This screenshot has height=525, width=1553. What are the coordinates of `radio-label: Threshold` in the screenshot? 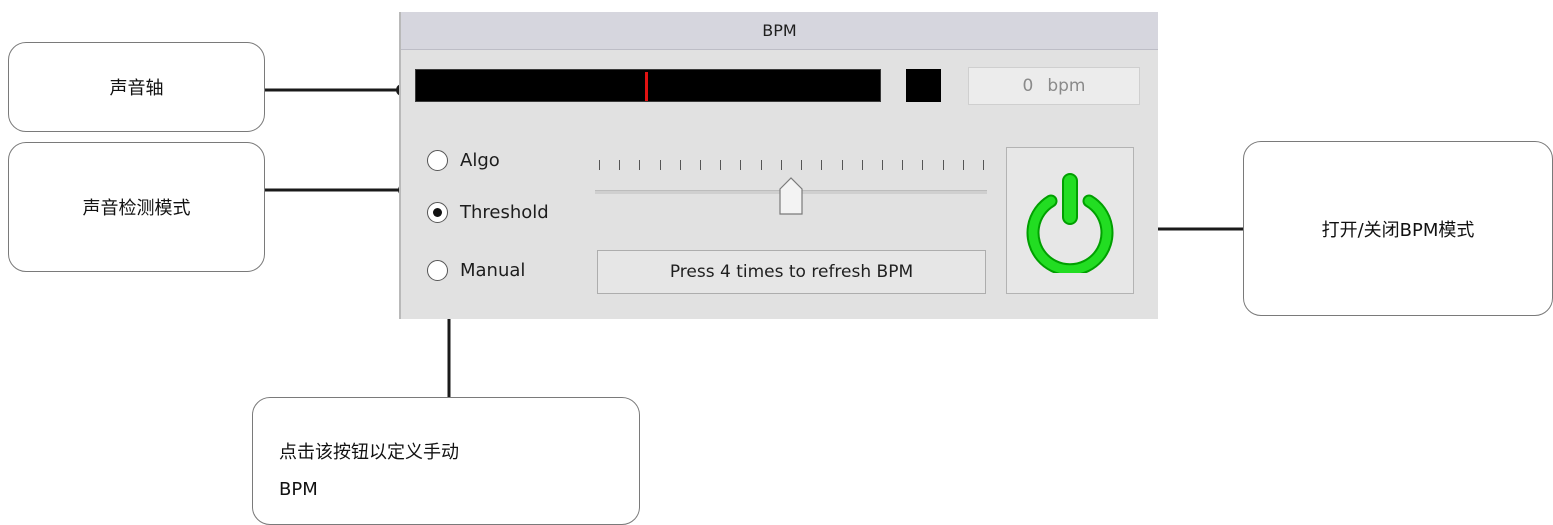 It's located at (504, 212).